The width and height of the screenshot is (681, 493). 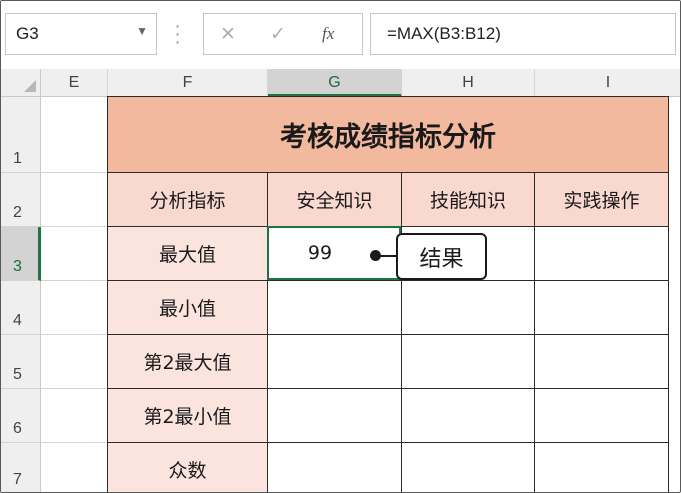 I want to click on row-number: 7, so click(x=17, y=479).